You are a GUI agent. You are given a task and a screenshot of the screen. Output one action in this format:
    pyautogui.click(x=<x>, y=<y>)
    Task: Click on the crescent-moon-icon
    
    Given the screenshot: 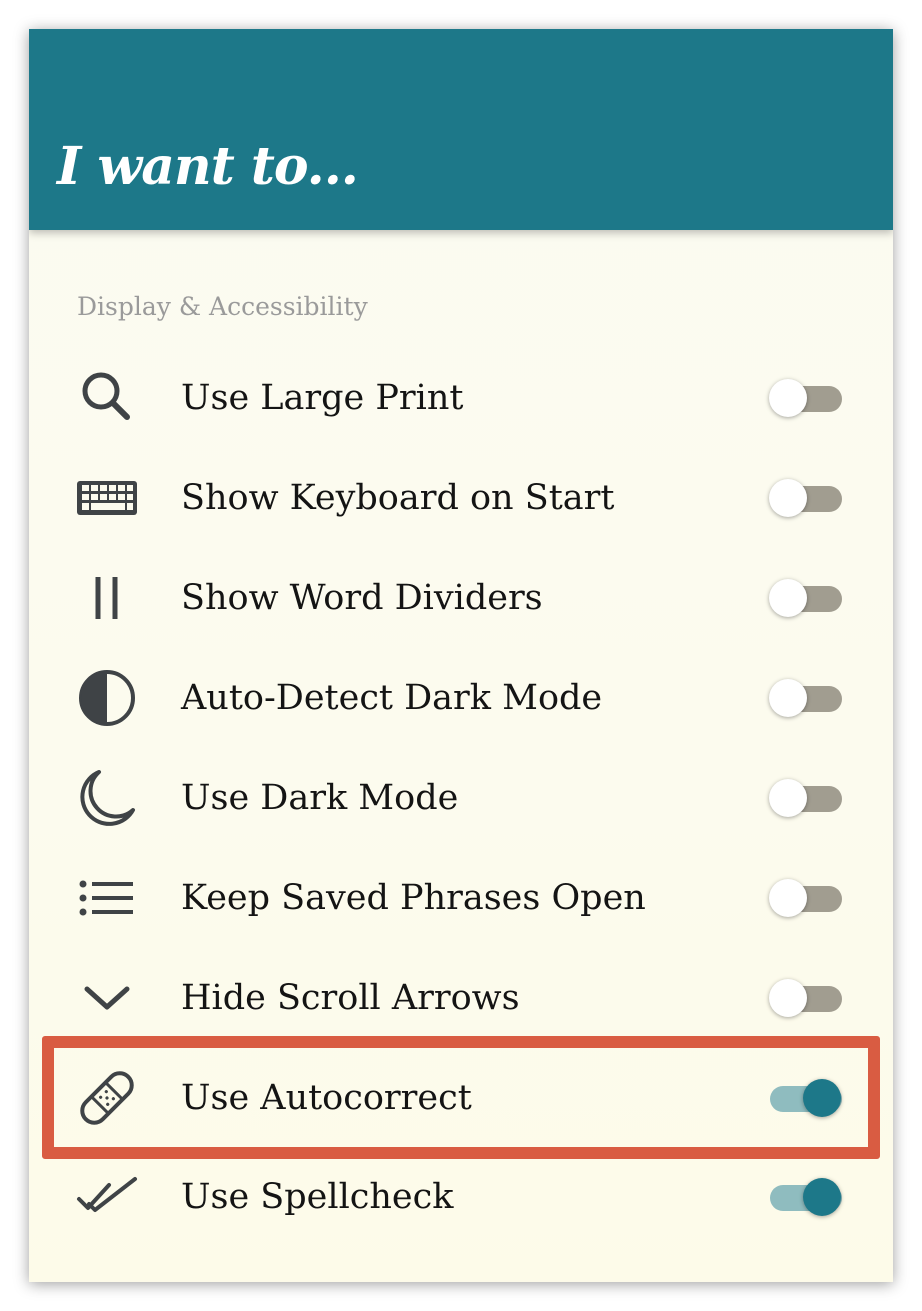 What is the action you would take?
    pyautogui.click(x=107, y=798)
    